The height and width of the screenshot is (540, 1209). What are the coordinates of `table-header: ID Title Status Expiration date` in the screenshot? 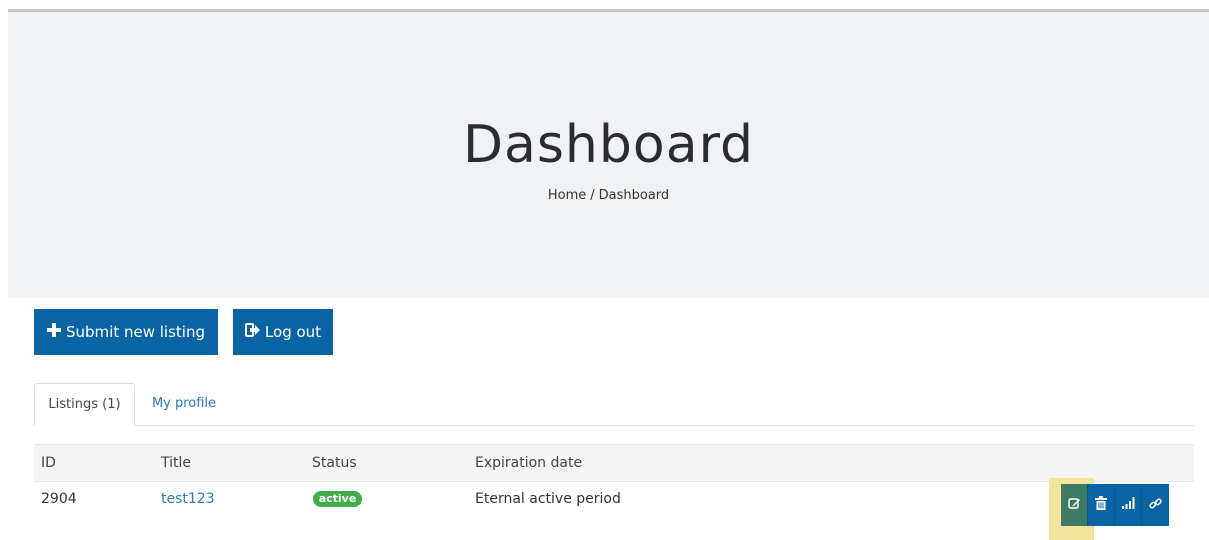 It's located at (614, 463).